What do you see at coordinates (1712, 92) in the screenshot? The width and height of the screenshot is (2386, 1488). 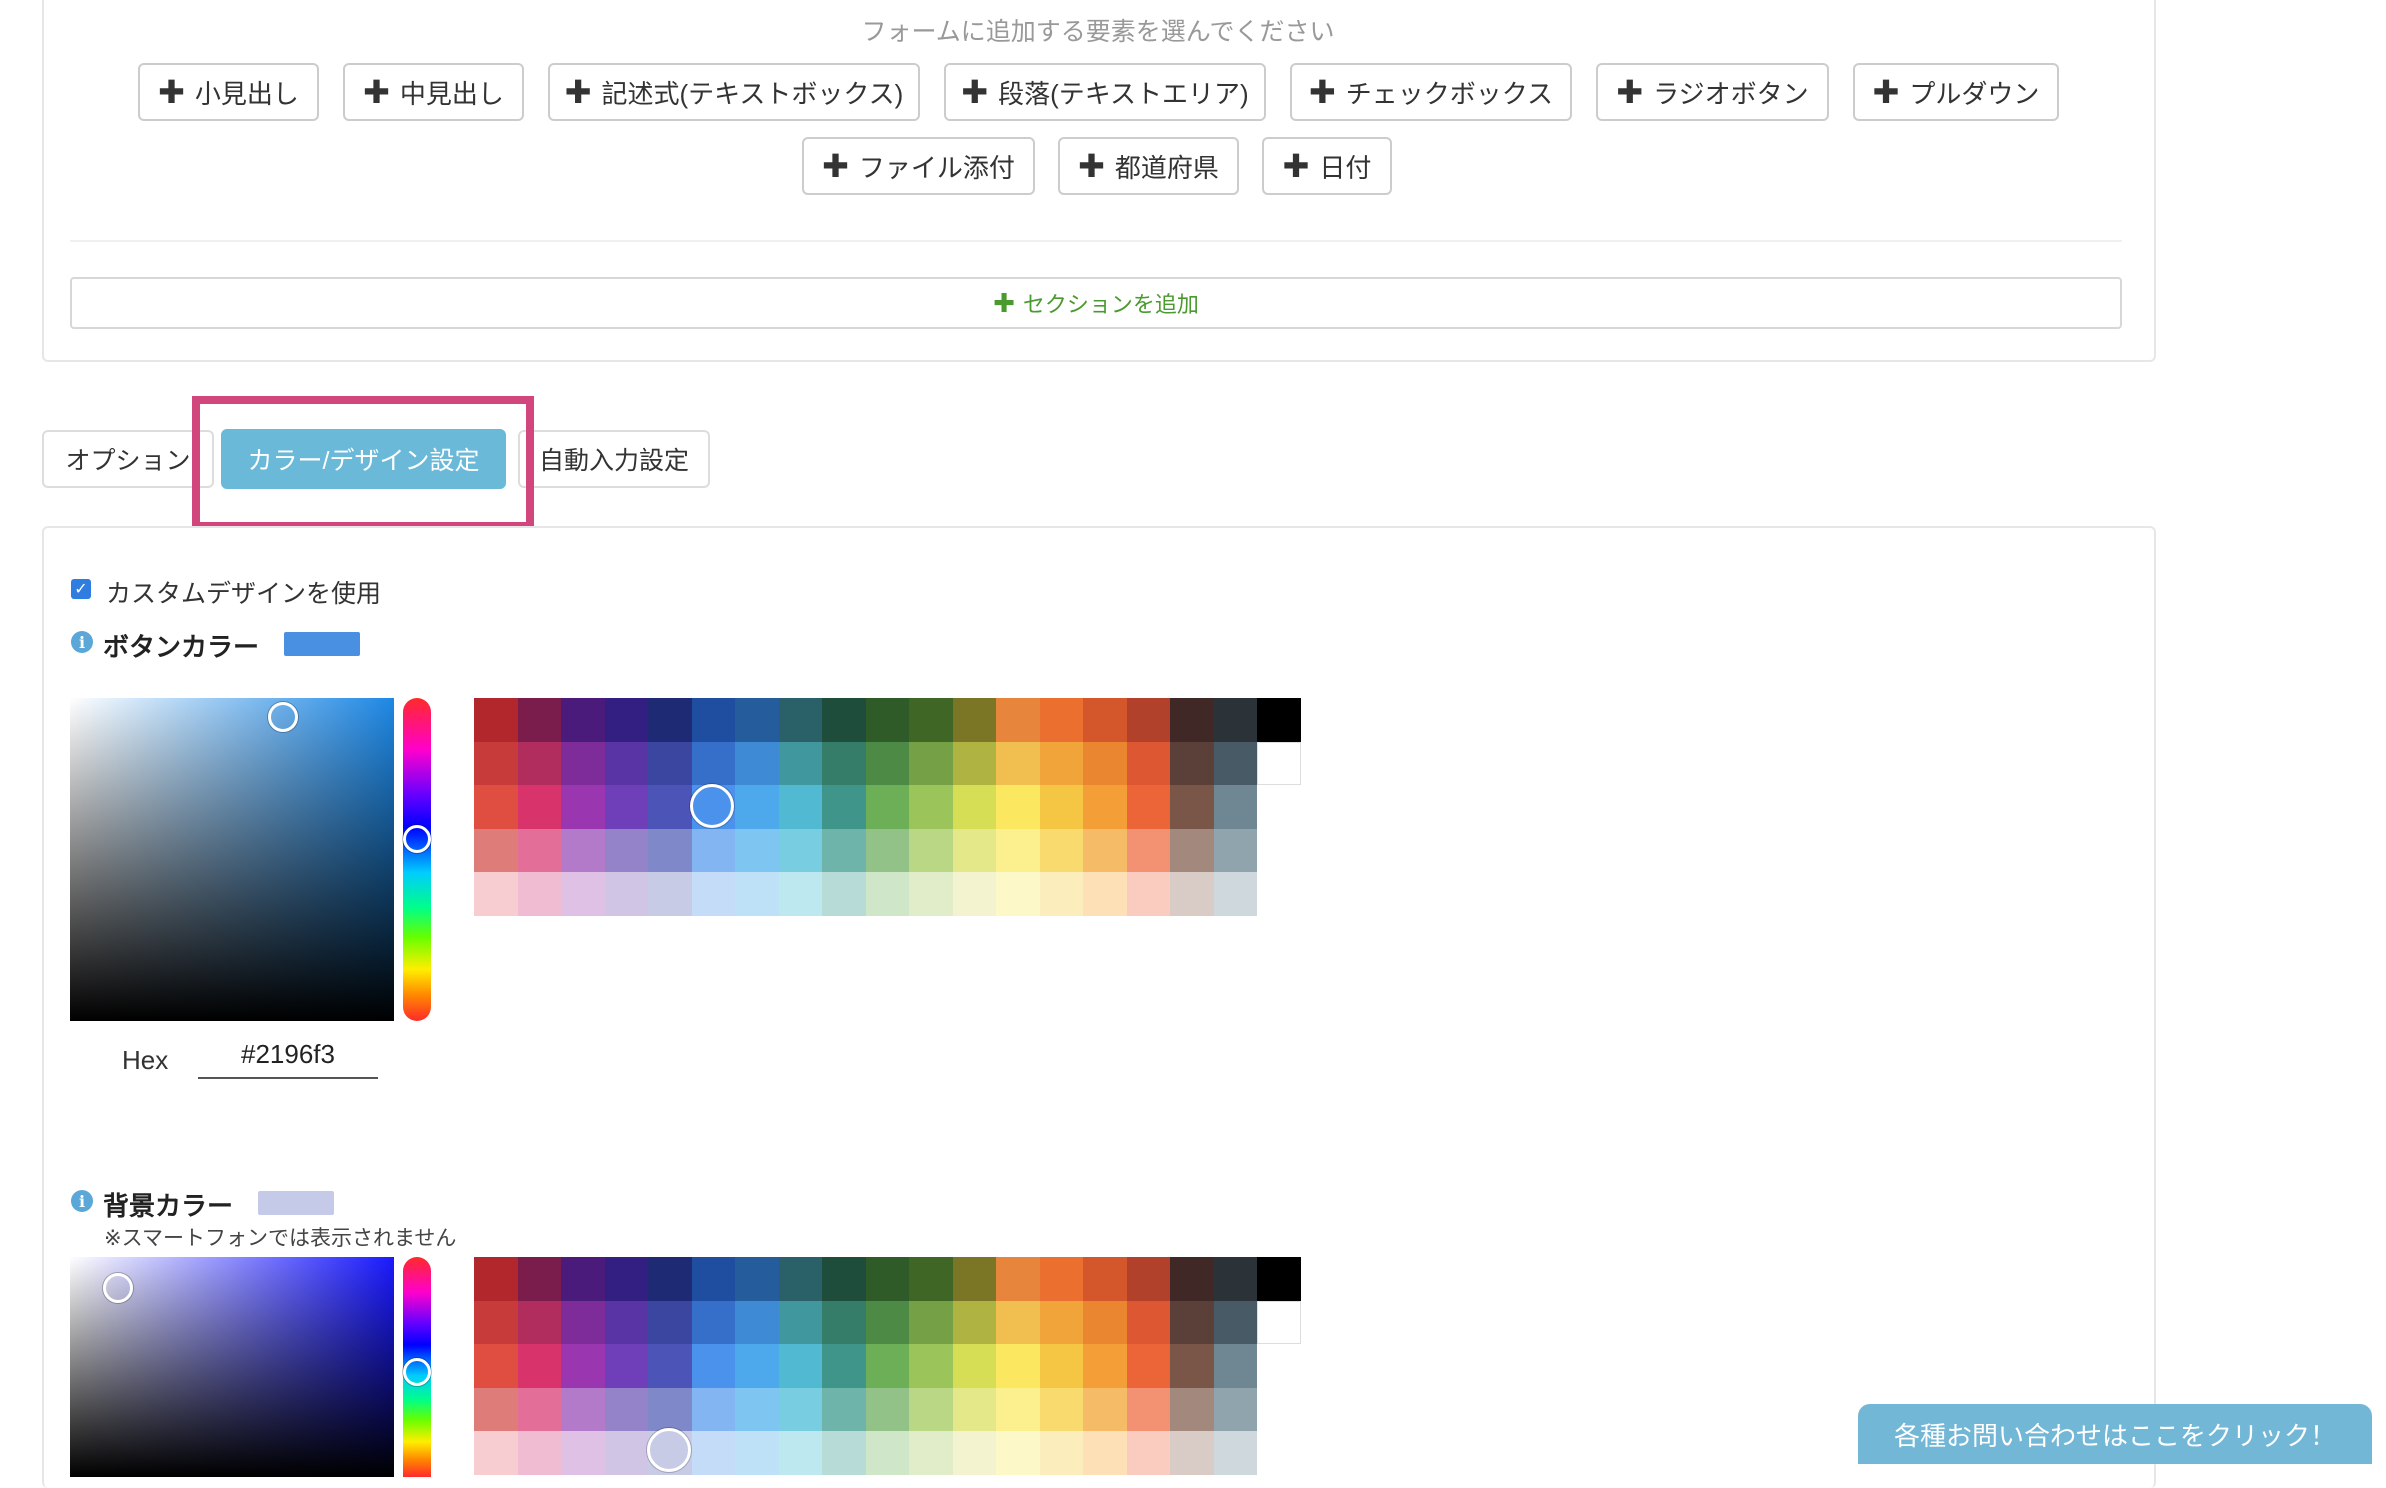 I see `add-radio-button: ✚ ラジオボタン` at bounding box center [1712, 92].